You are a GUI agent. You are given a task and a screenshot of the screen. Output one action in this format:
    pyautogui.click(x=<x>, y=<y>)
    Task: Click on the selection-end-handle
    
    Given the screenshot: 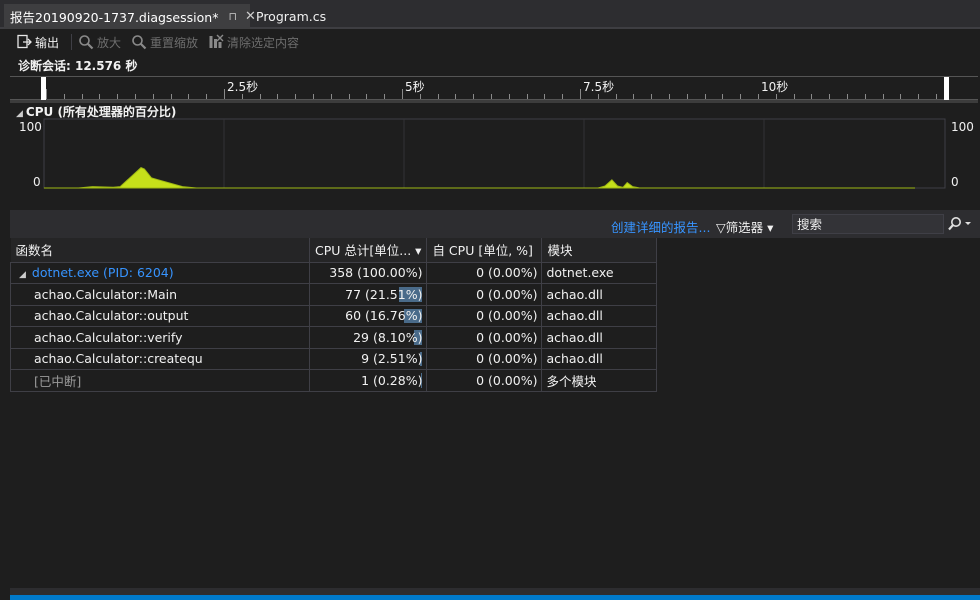 What is the action you would take?
    pyautogui.click(x=946, y=88)
    